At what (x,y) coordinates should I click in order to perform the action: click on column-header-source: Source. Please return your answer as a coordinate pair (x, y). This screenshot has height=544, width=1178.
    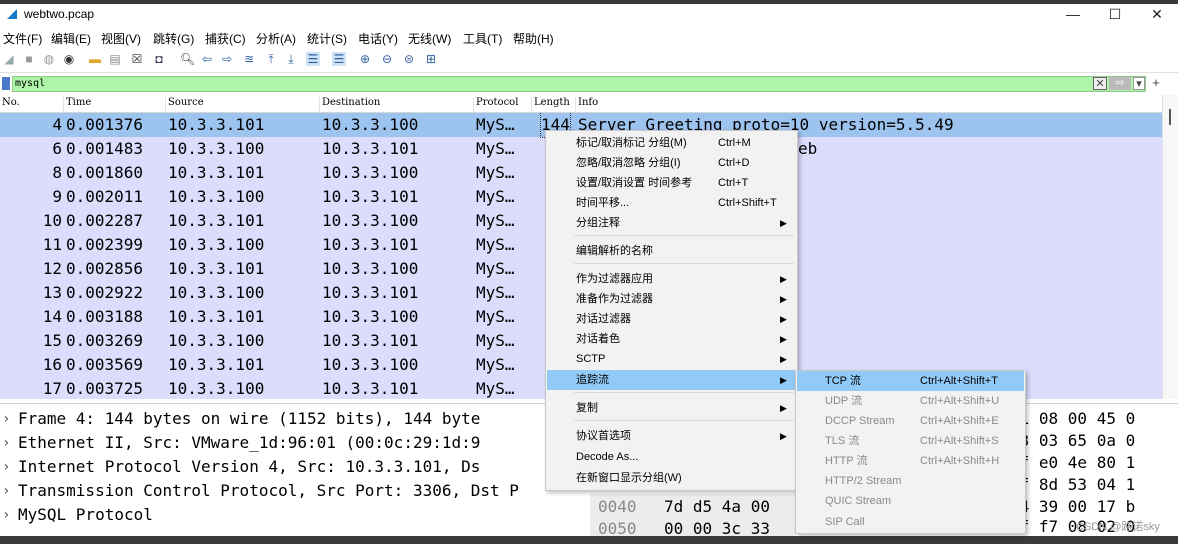
    Looking at the image, I should click on (243, 104).